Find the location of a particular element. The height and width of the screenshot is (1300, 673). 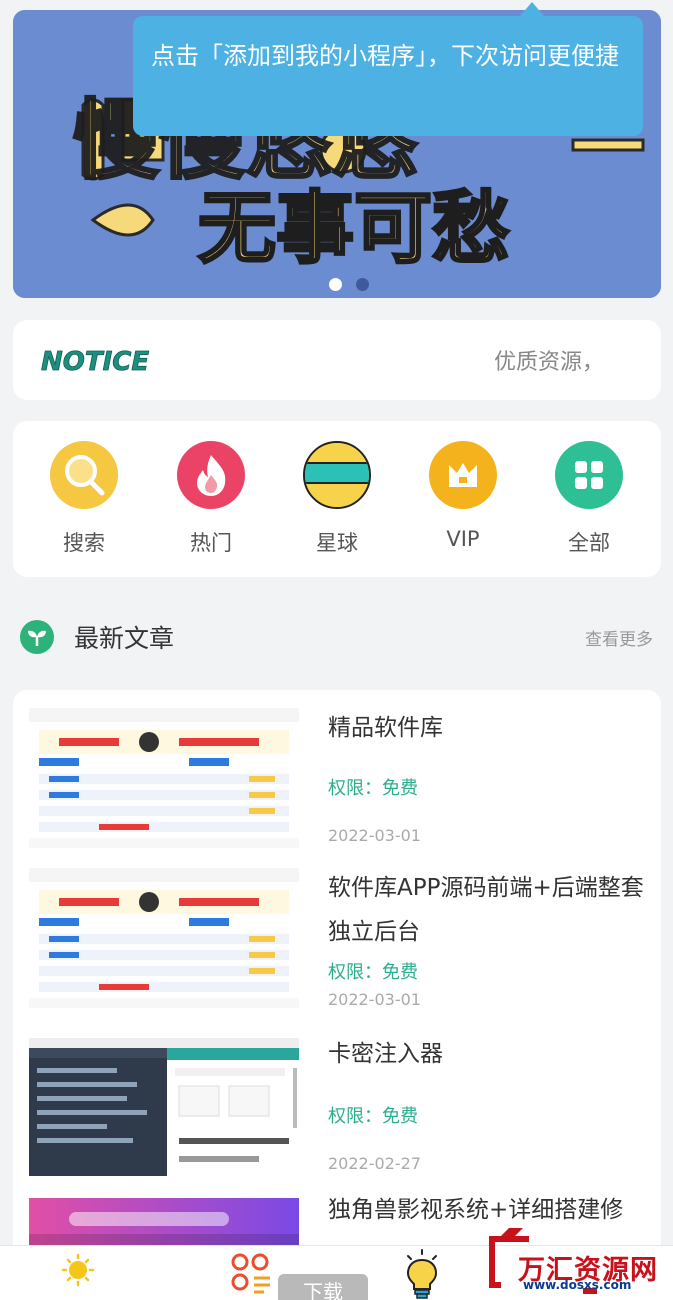

tooltip-arrow is located at coordinates (532, 9).